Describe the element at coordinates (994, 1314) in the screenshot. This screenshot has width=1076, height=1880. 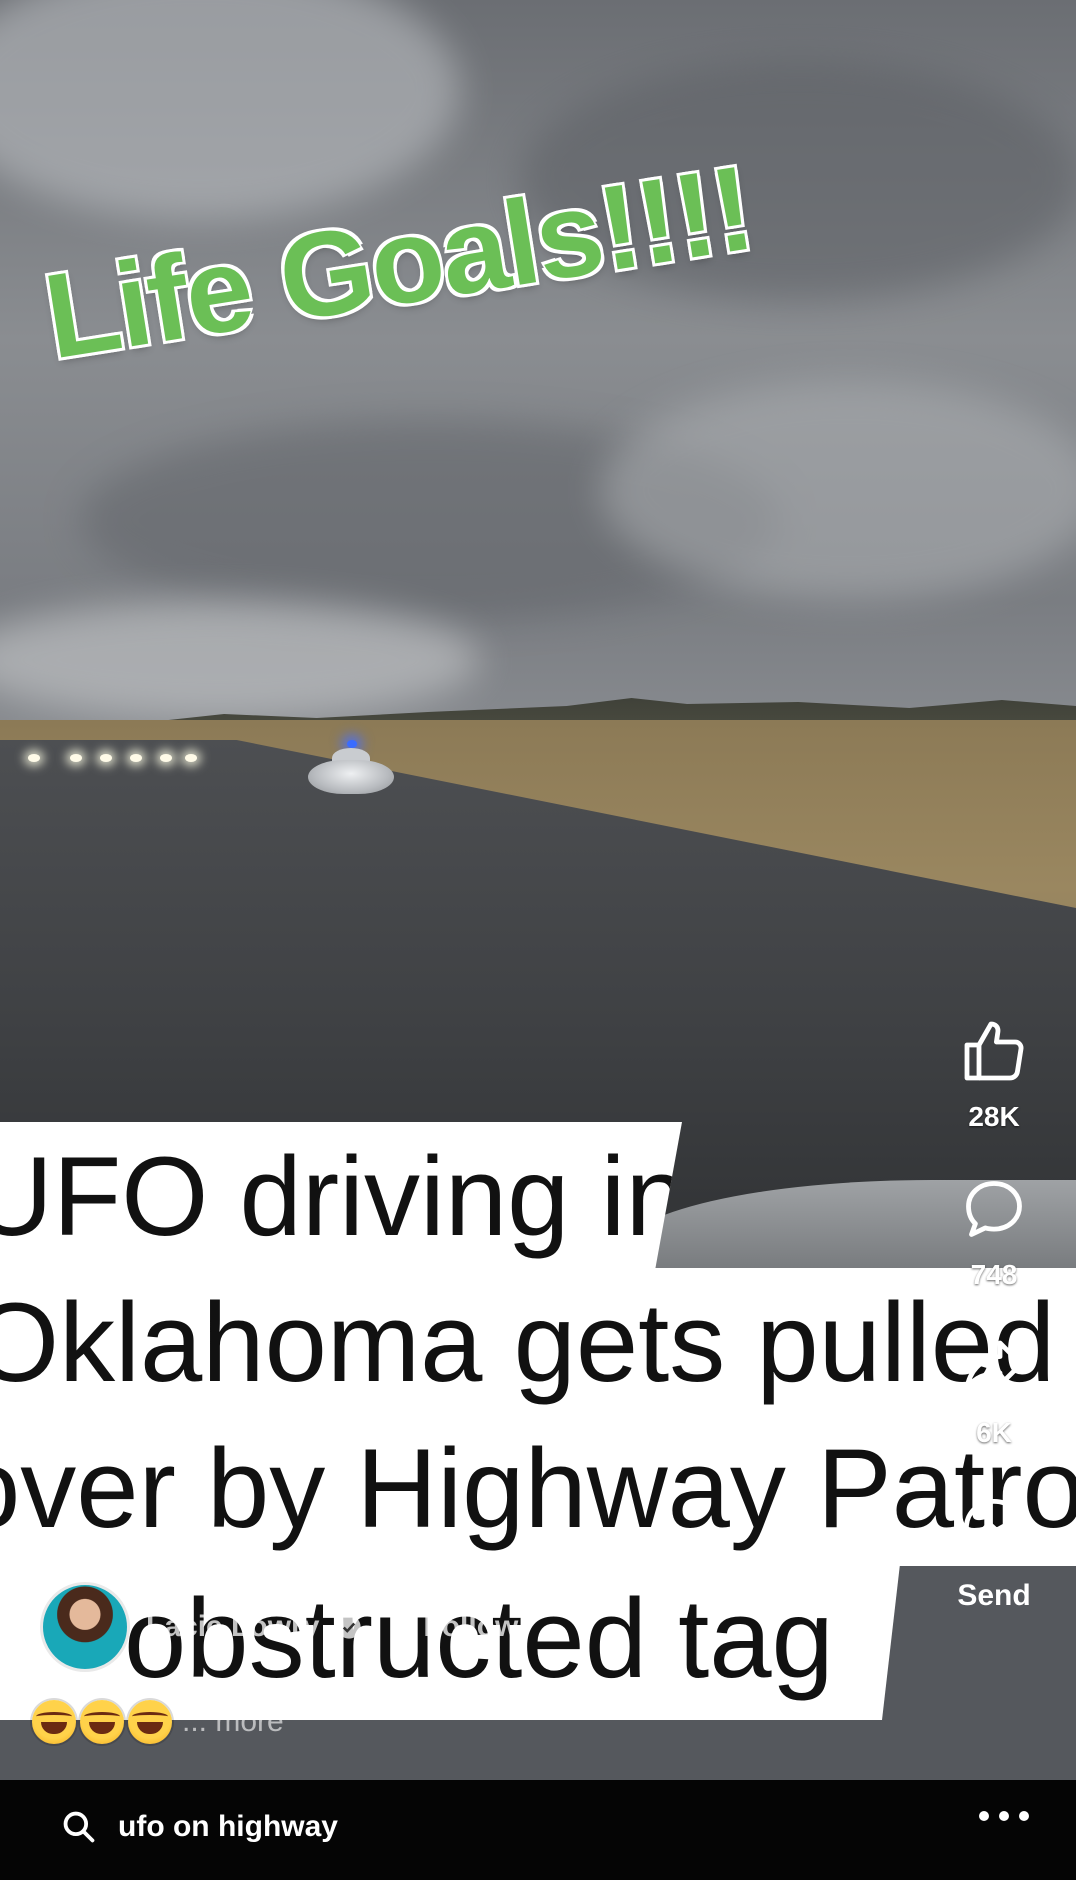
I see `action-rail: 28K 748 6K Send` at that location.